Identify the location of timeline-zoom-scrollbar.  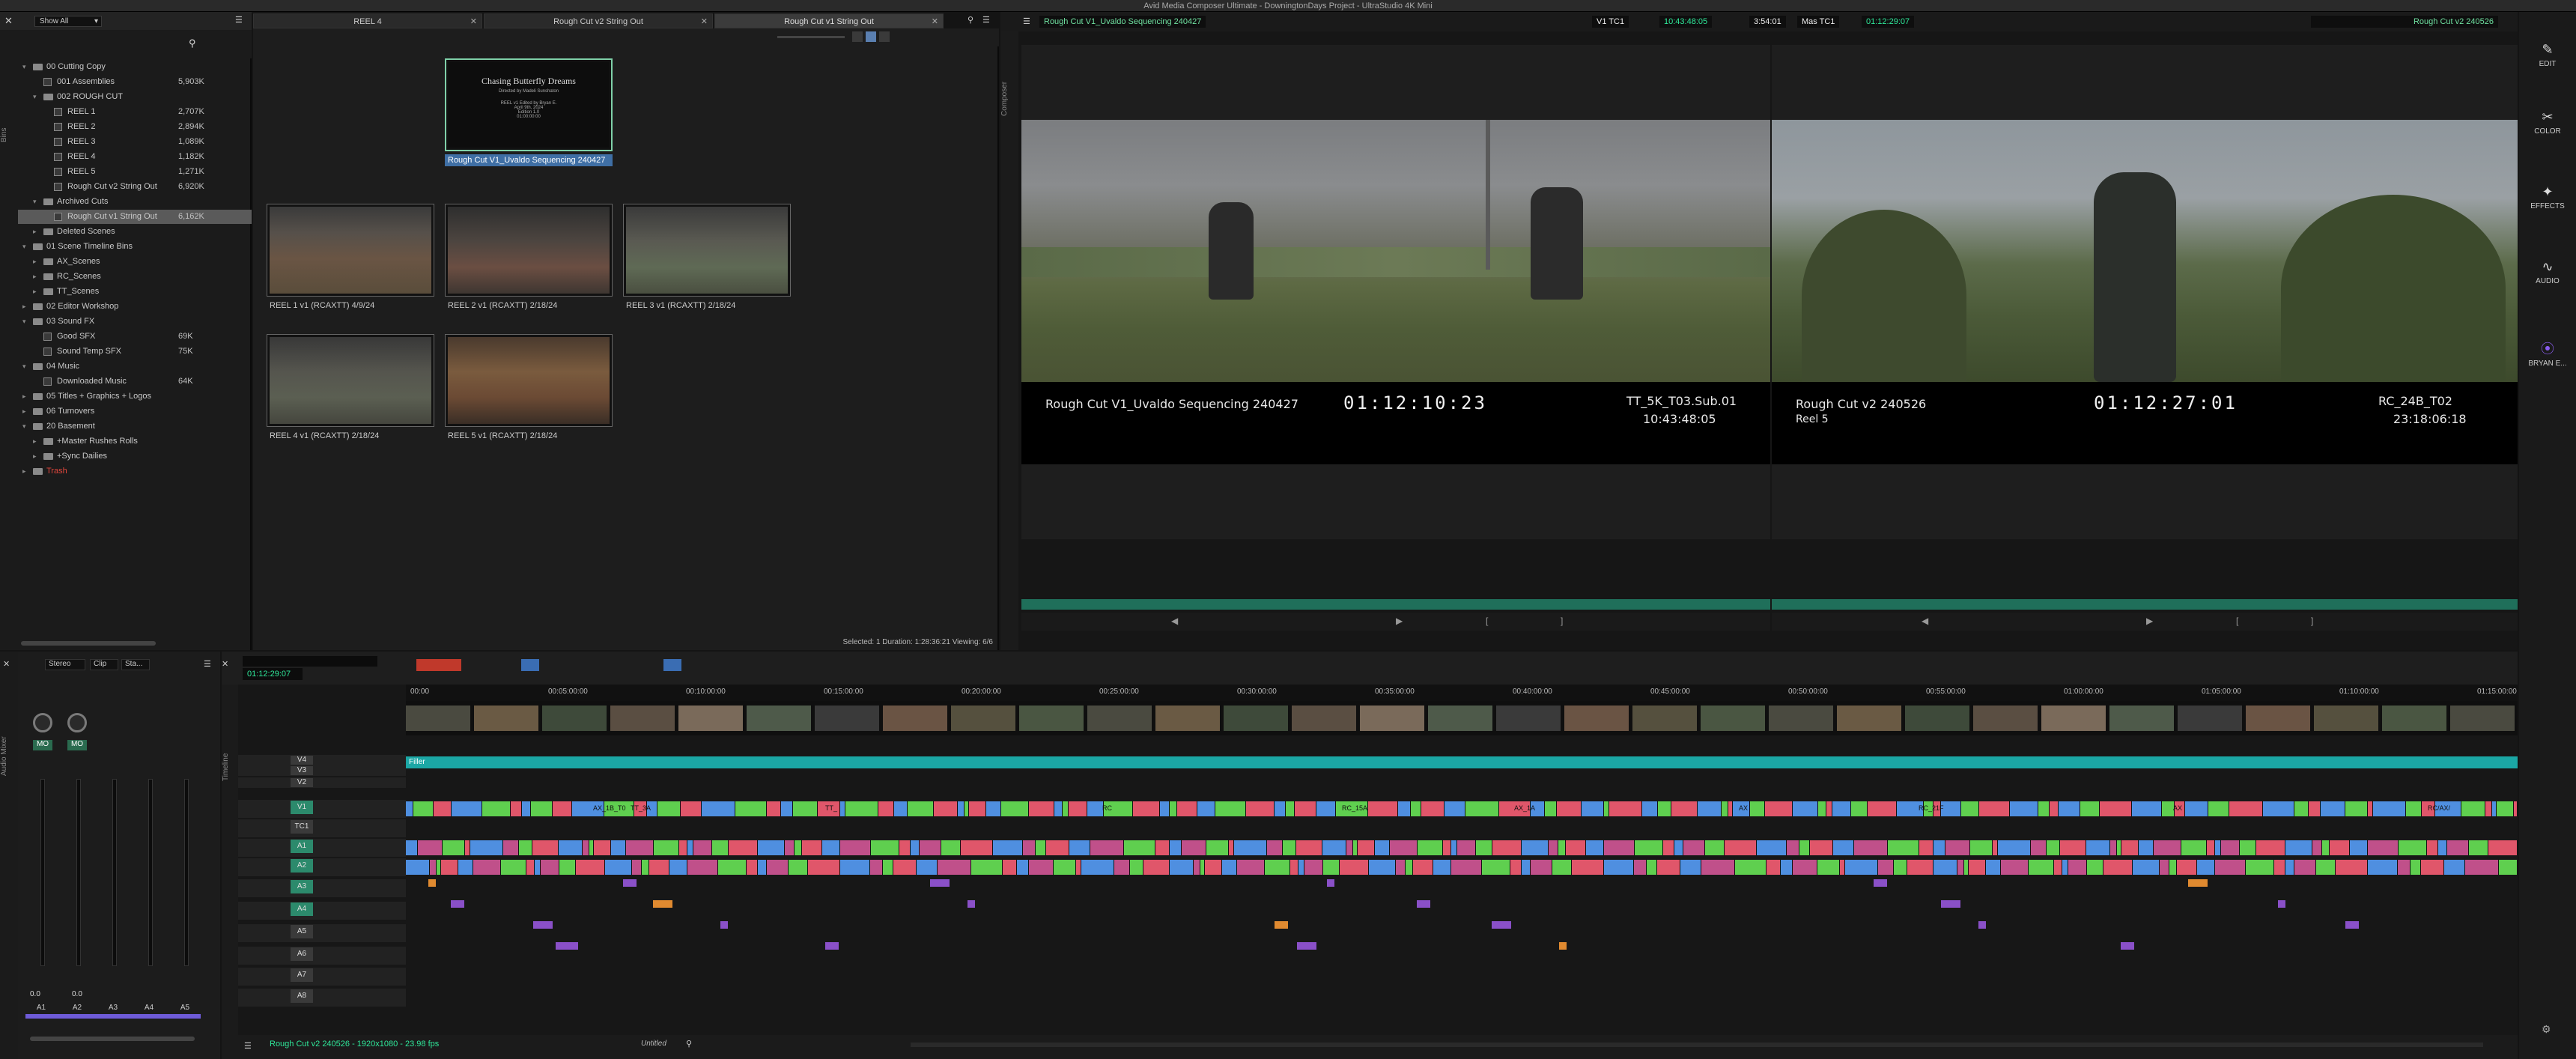
(1697, 1045).